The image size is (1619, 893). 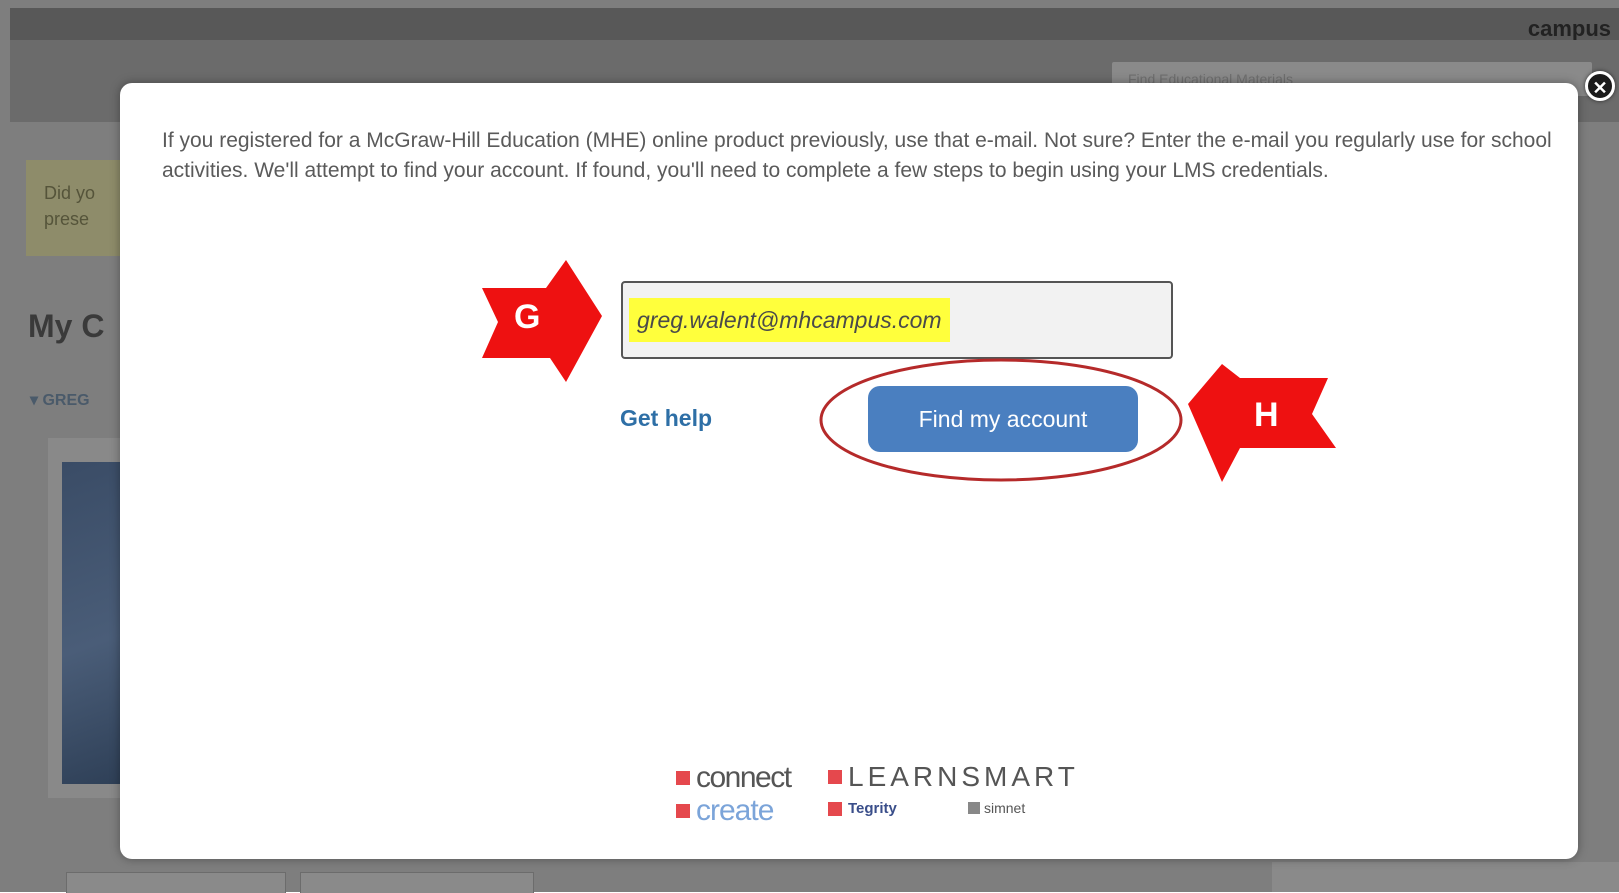 What do you see at coordinates (814, 24) in the screenshot?
I see `top-bar: campus` at bounding box center [814, 24].